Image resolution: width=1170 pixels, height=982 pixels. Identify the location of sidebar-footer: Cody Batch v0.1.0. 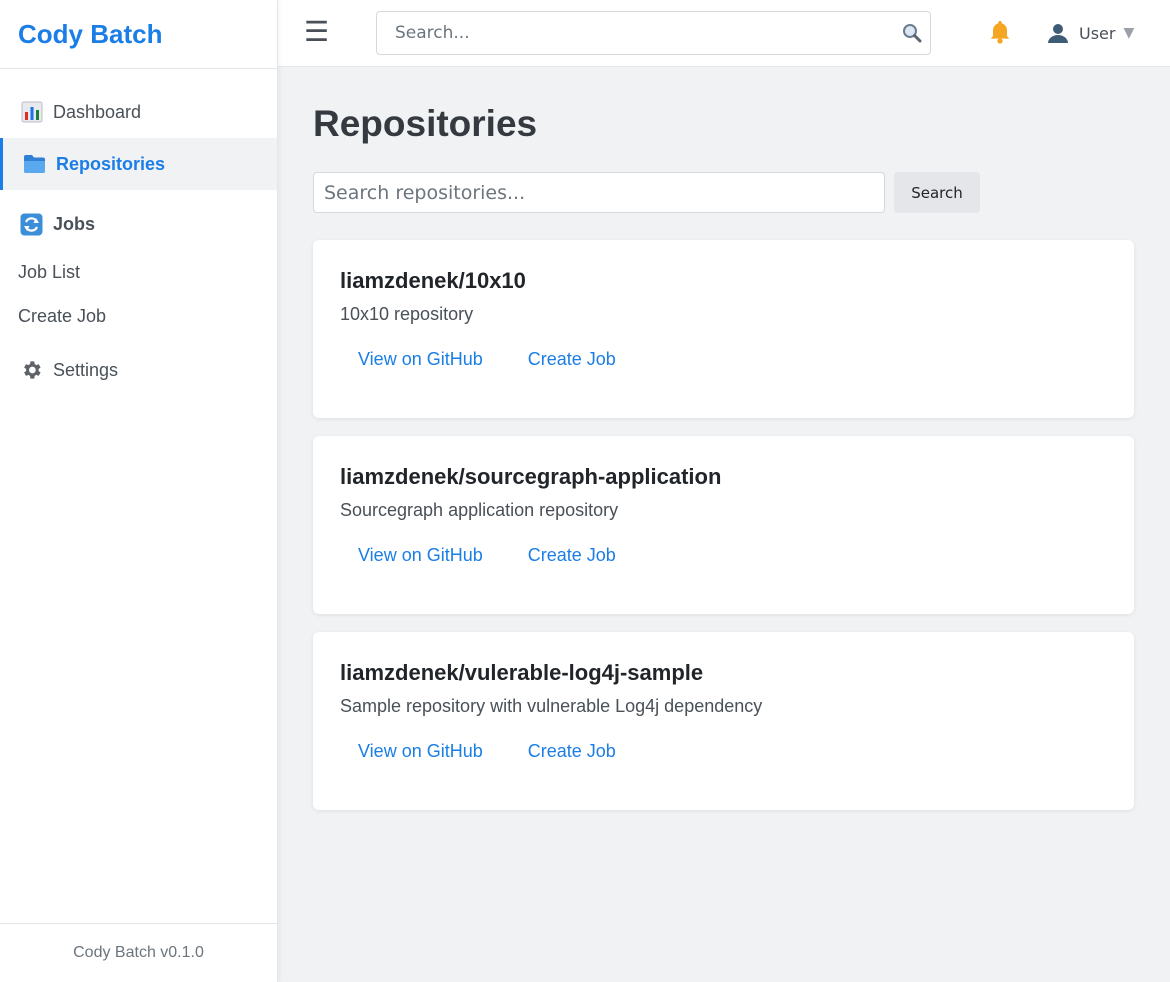
(138, 952).